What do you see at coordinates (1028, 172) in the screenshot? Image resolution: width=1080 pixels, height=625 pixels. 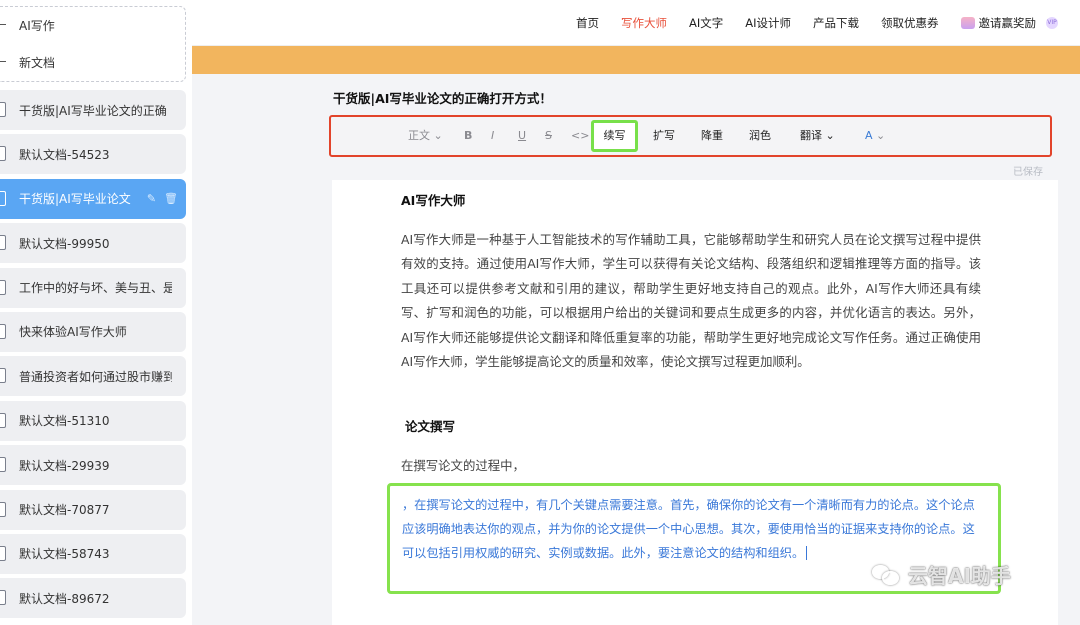 I see `save-status: 已保存` at bounding box center [1028, 172].